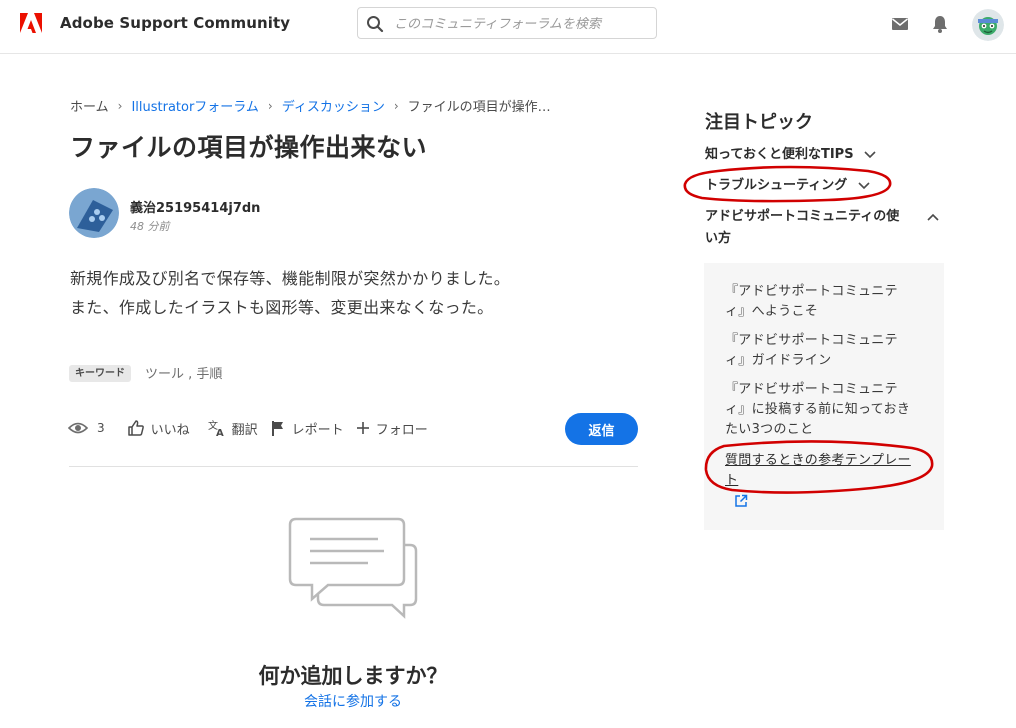 The width and height of the screenshot is (1016, 728). I want to click on flag-icon, so click(277, 428).